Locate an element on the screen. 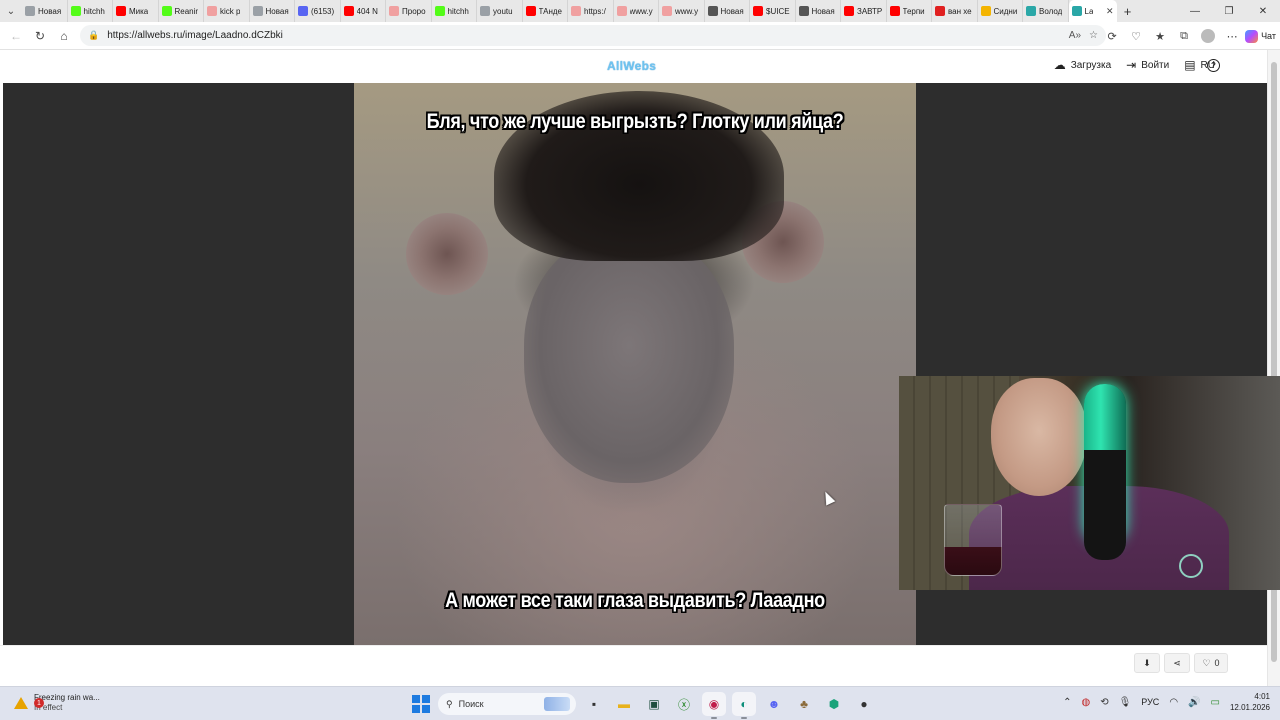 The width and height of the screenshot is (1280, 720). lock-icon: 🔒 is located at coordinates (93, 35).